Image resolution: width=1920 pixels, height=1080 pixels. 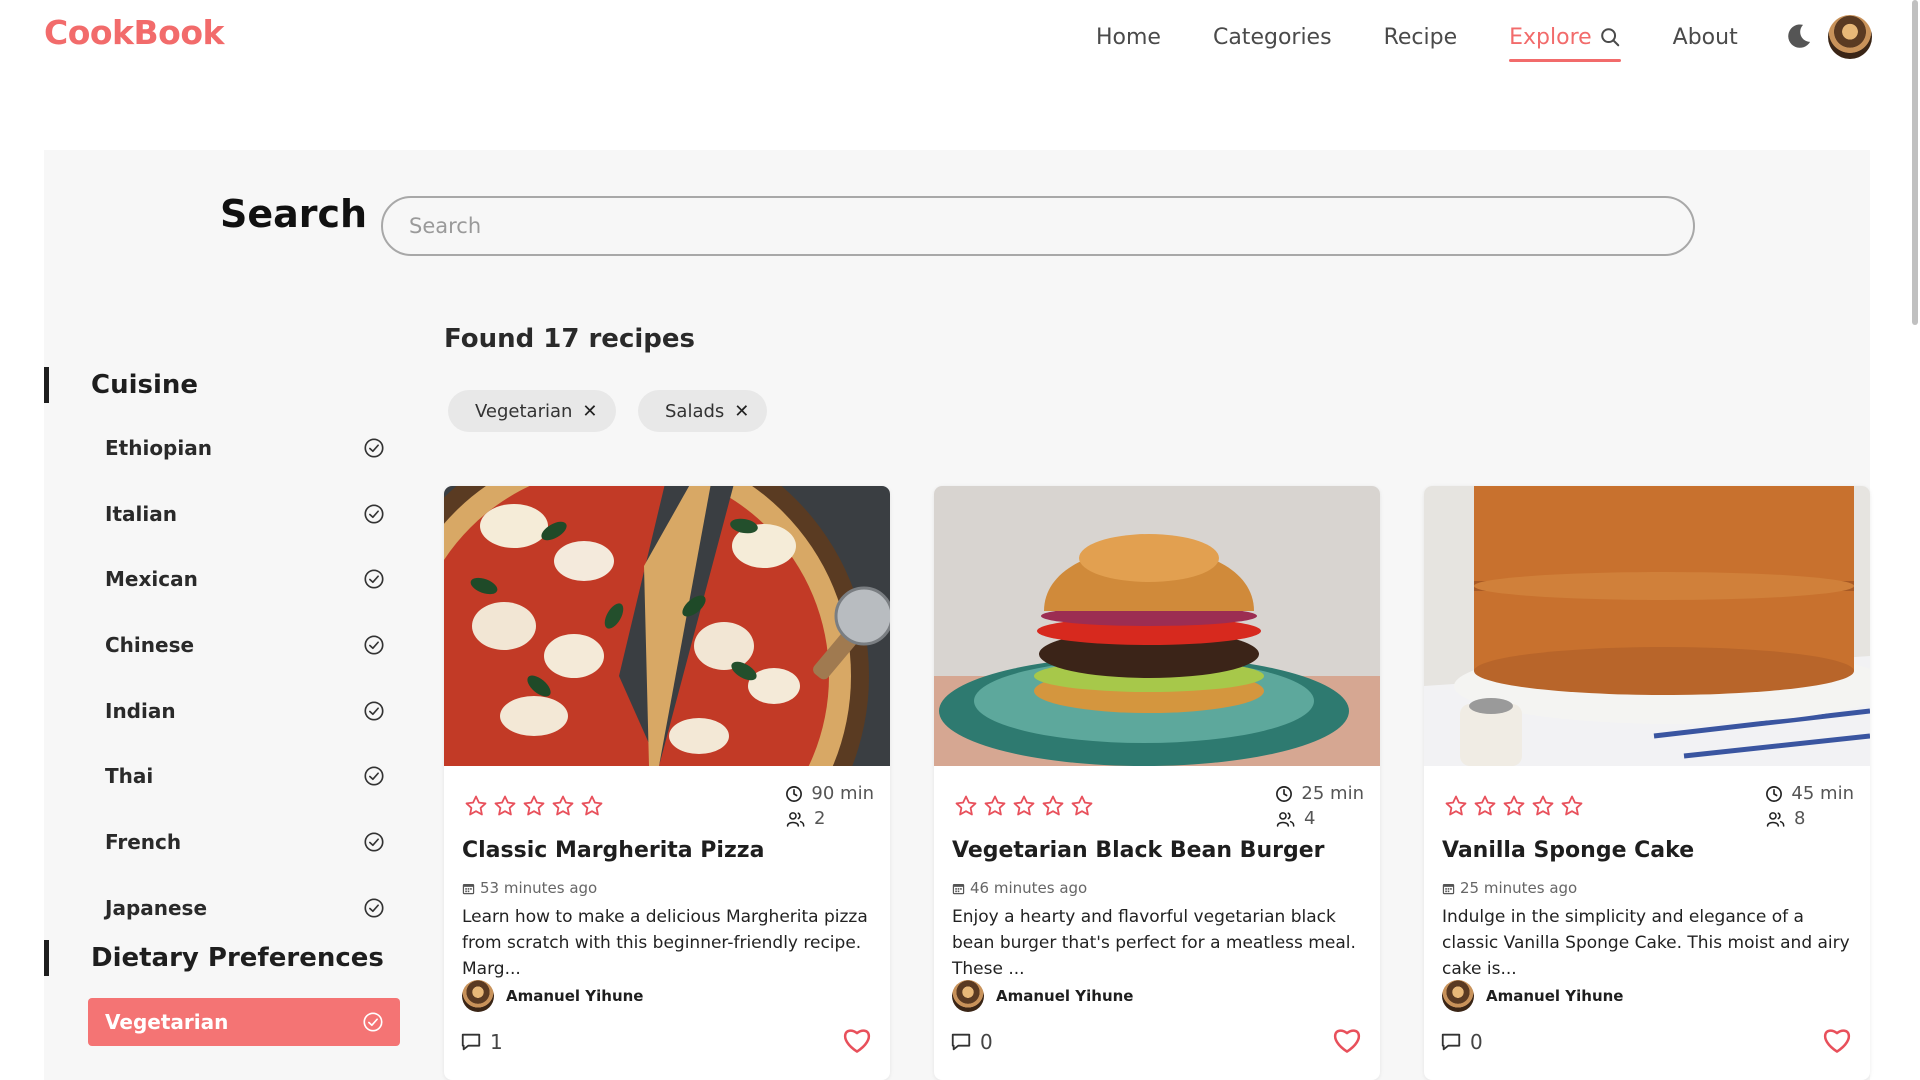 I want to click on main-nav: Home Categories Recipe Explore About, so click(x=1443, y=42).